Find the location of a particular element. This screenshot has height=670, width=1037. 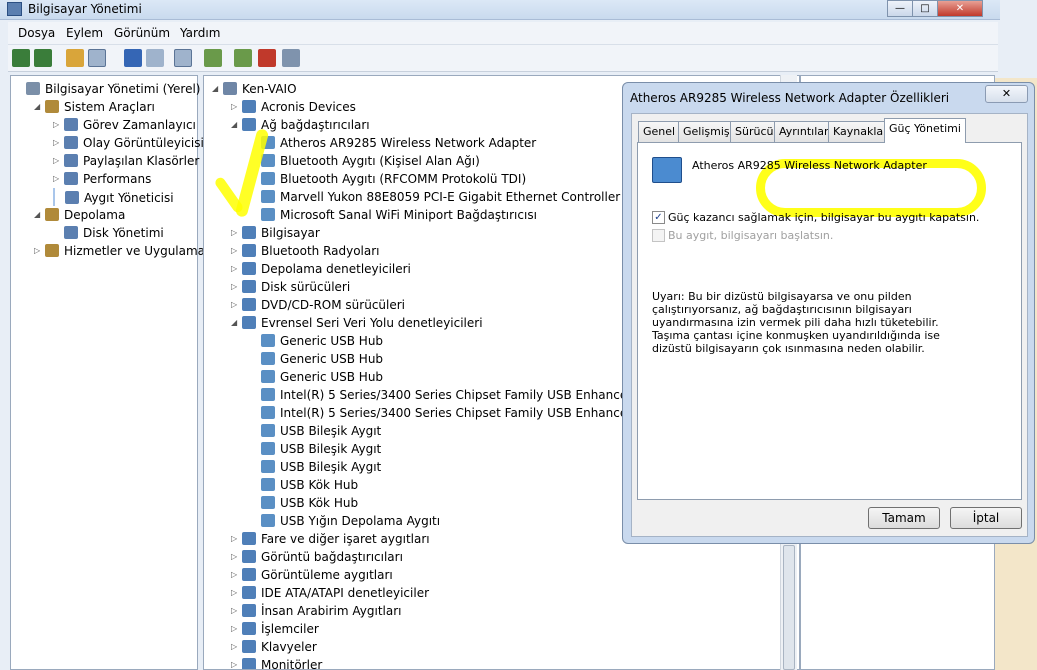

help-icon is located at coordinates (133, 58).